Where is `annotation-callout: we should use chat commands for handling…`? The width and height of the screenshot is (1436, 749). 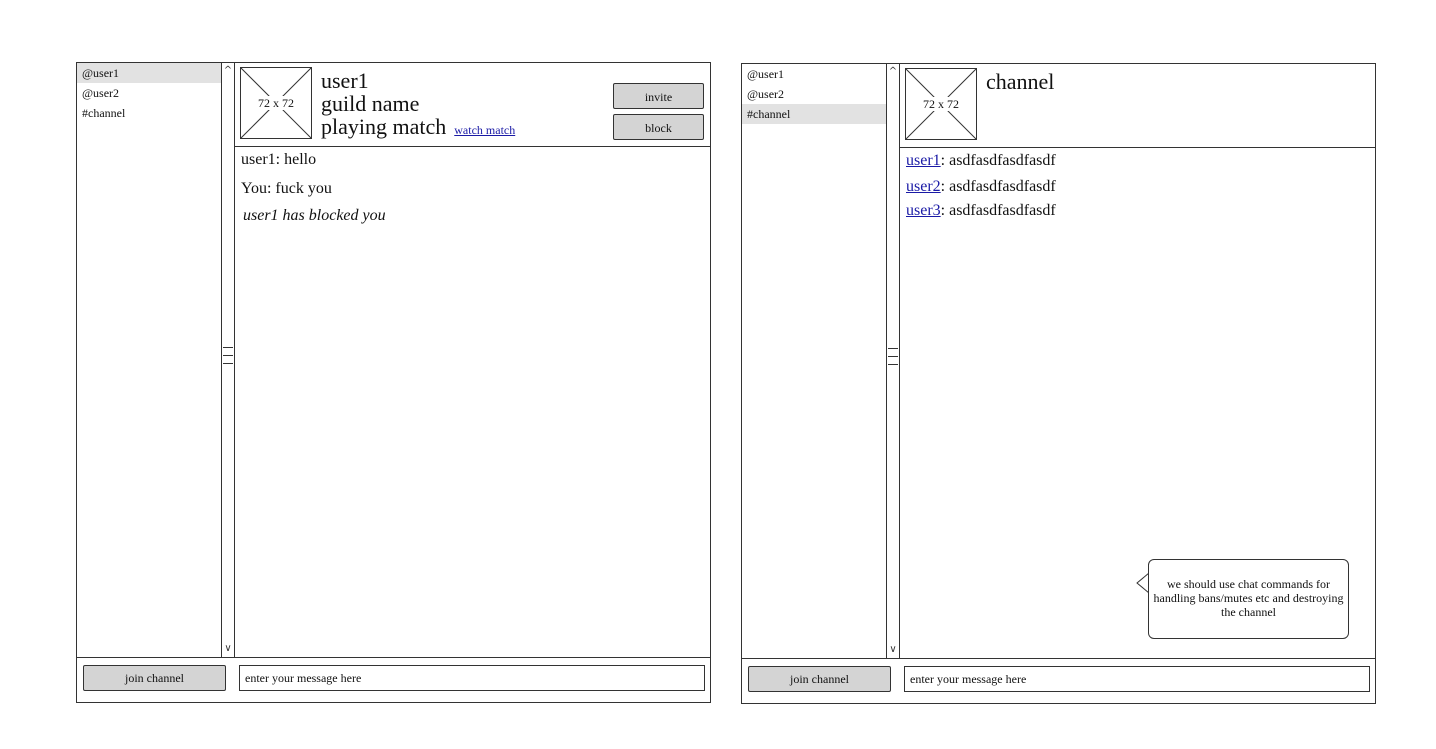
annotation-callout: we should use chat commands for handling… is located at coordinates (1248, 599).